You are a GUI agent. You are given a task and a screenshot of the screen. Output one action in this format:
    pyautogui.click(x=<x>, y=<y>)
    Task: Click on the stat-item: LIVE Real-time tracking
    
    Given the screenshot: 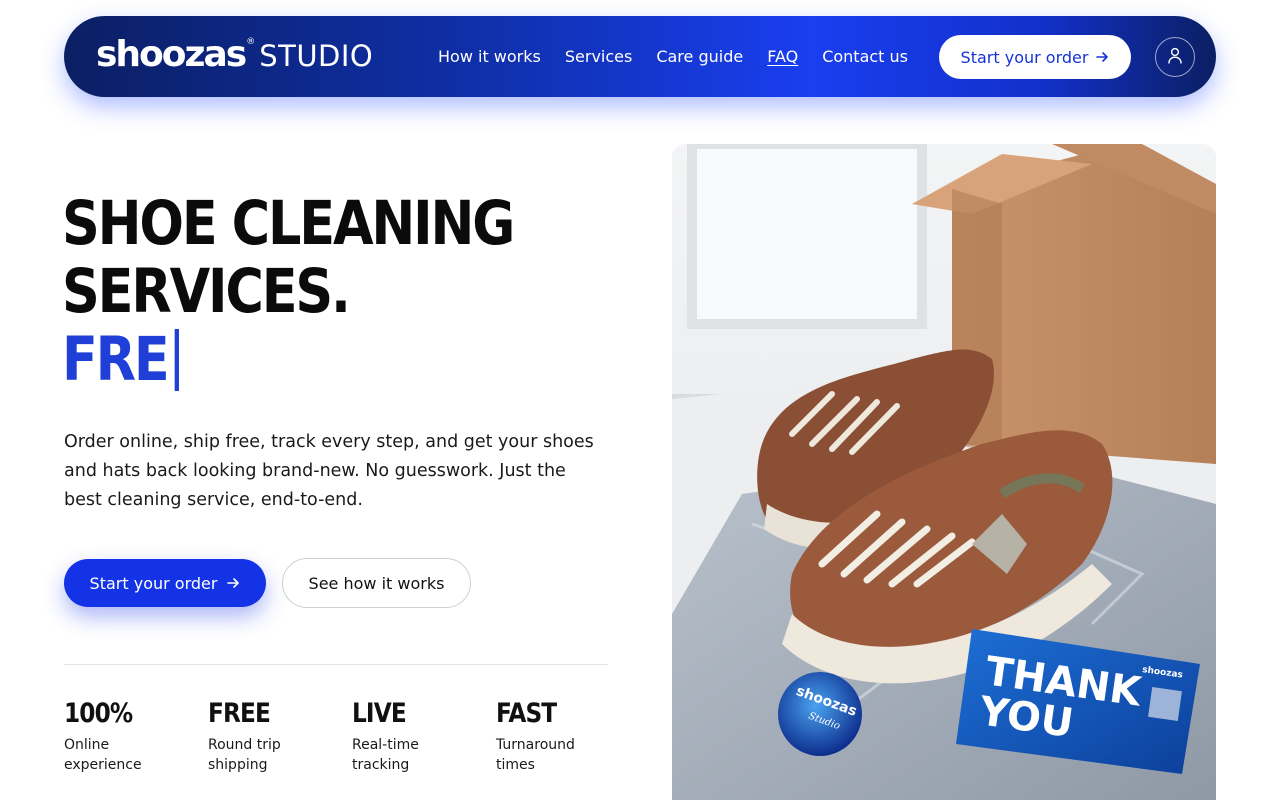 What is the action you would take?
    pyautogui.click(x=424, y=736)
    